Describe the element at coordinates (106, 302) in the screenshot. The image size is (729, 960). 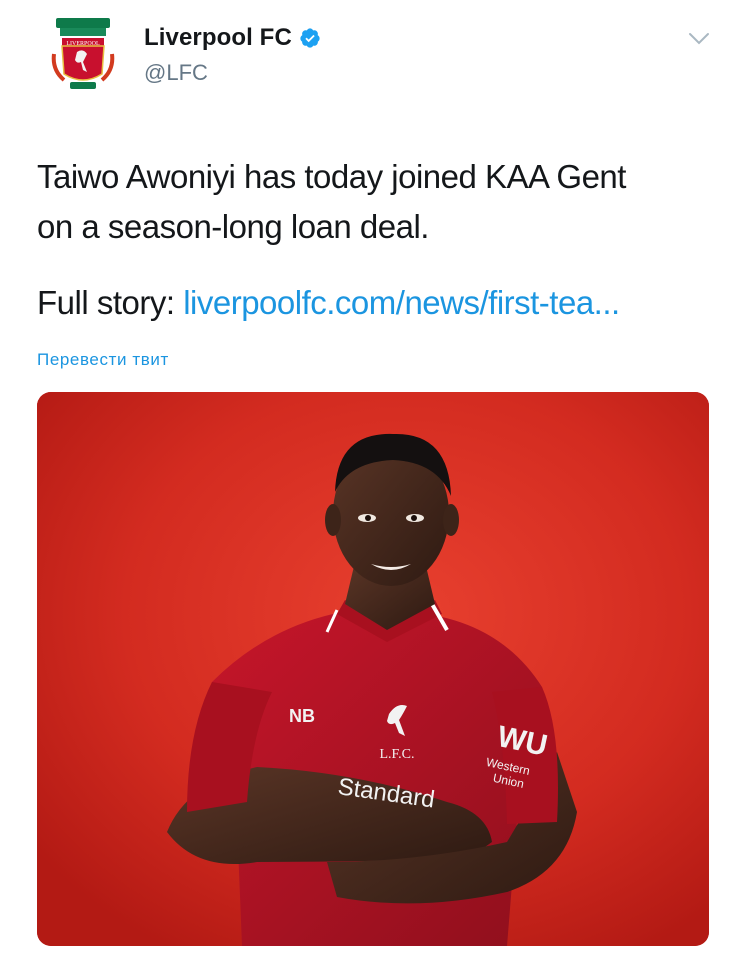
I see `full-story-label: Full story:` at that location.